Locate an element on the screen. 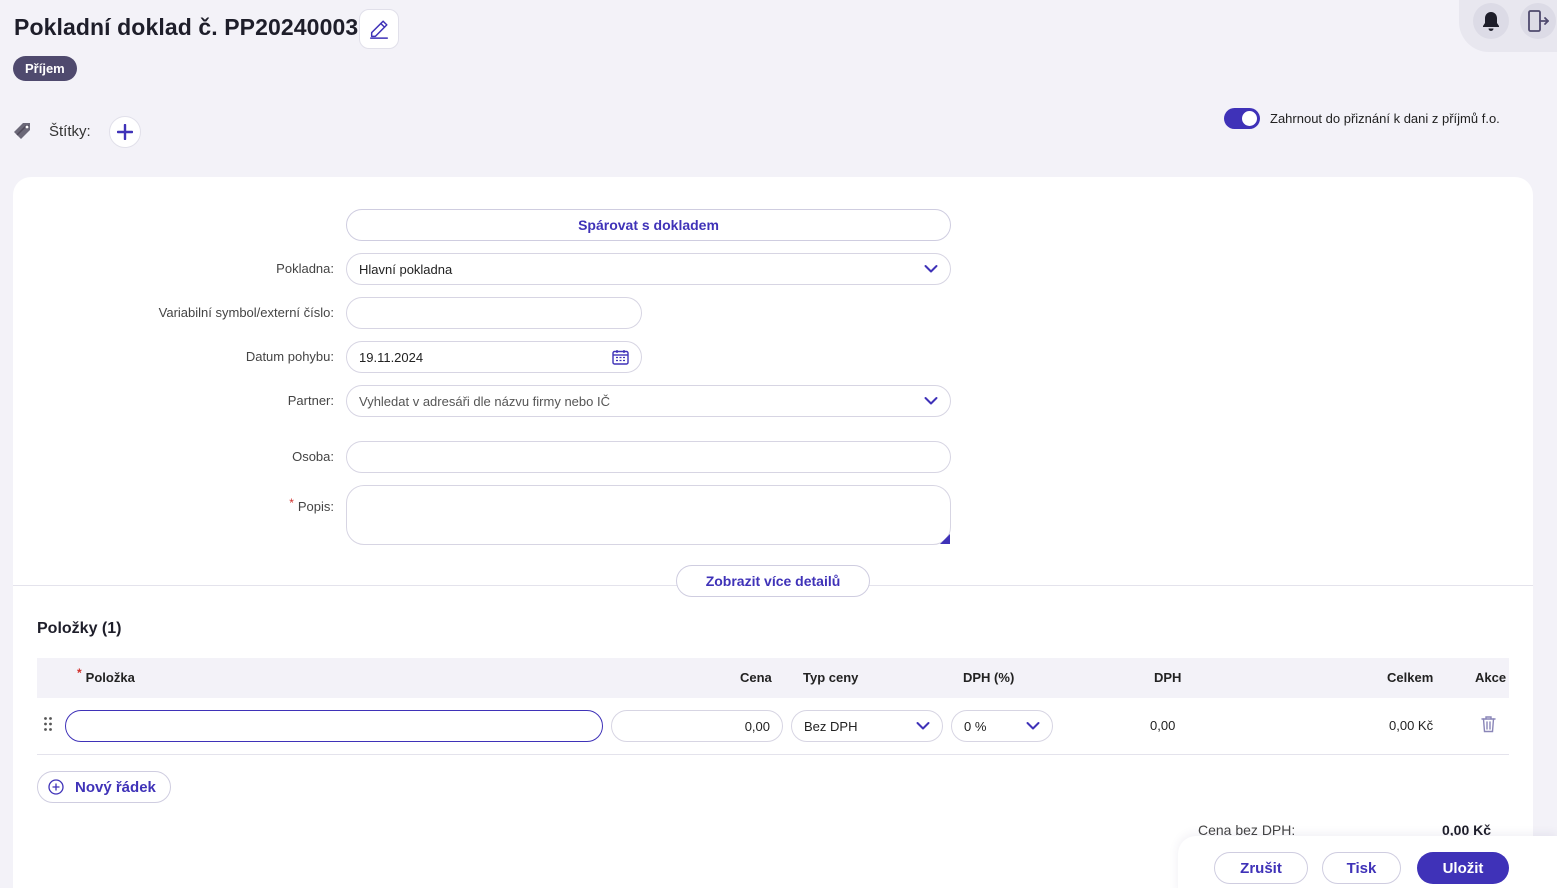  item-price-type-select: Bez DPH is located at coordinates (867, 726).